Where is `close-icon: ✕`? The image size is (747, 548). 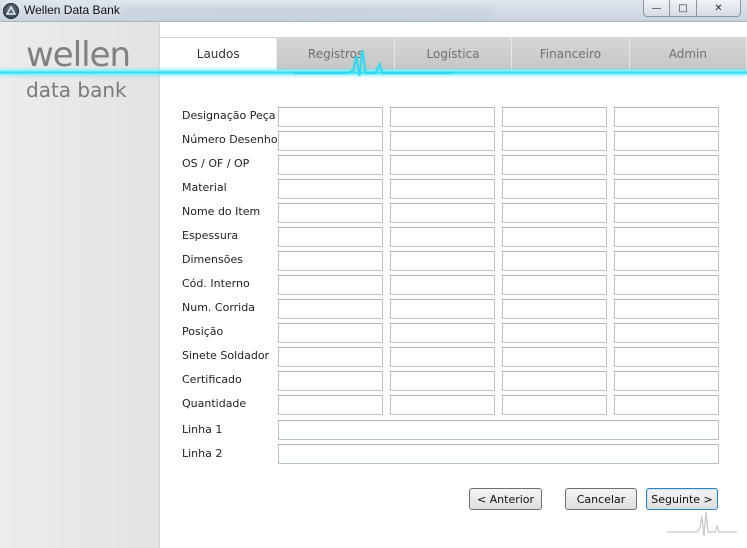 close-icon: ✕ is located at coordinates (718, 8).